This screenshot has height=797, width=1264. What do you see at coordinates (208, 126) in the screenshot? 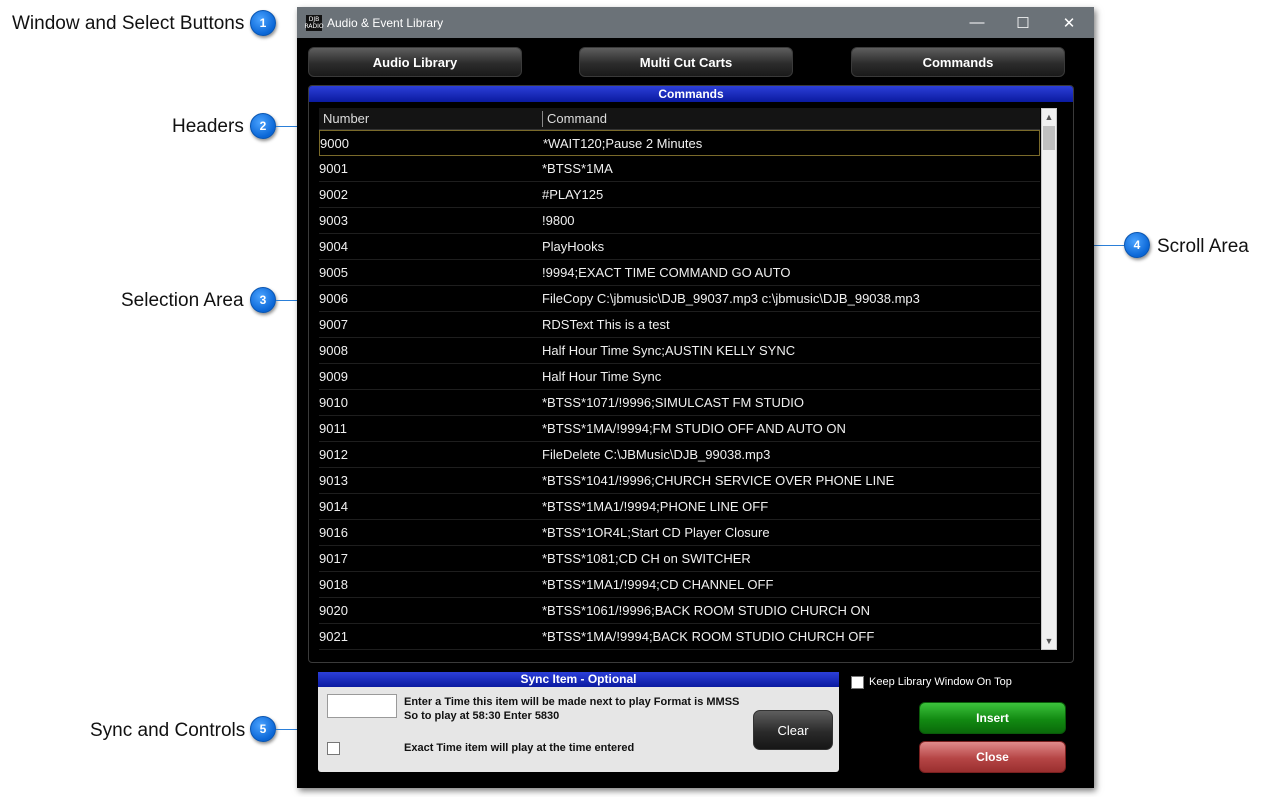
I see `callout-label: Headers` at bounding box center [208, 126].